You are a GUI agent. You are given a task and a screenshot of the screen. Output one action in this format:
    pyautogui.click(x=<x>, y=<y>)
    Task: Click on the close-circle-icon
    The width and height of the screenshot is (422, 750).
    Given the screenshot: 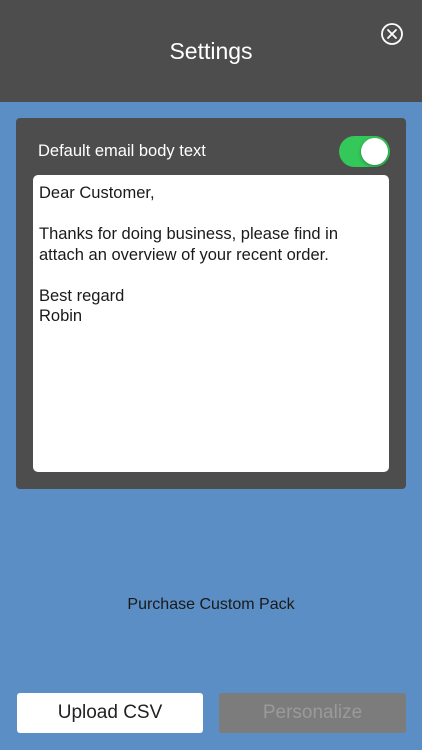 What is the action you would take?
    pyautogui.click(x=392, y=34)
    